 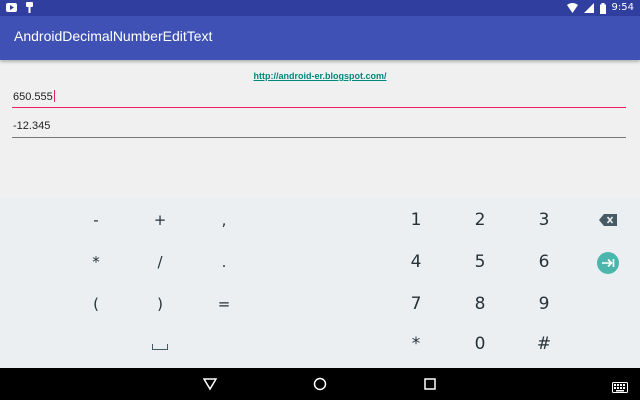 I want to click on key-2: 2, so click(x=480, y=220).